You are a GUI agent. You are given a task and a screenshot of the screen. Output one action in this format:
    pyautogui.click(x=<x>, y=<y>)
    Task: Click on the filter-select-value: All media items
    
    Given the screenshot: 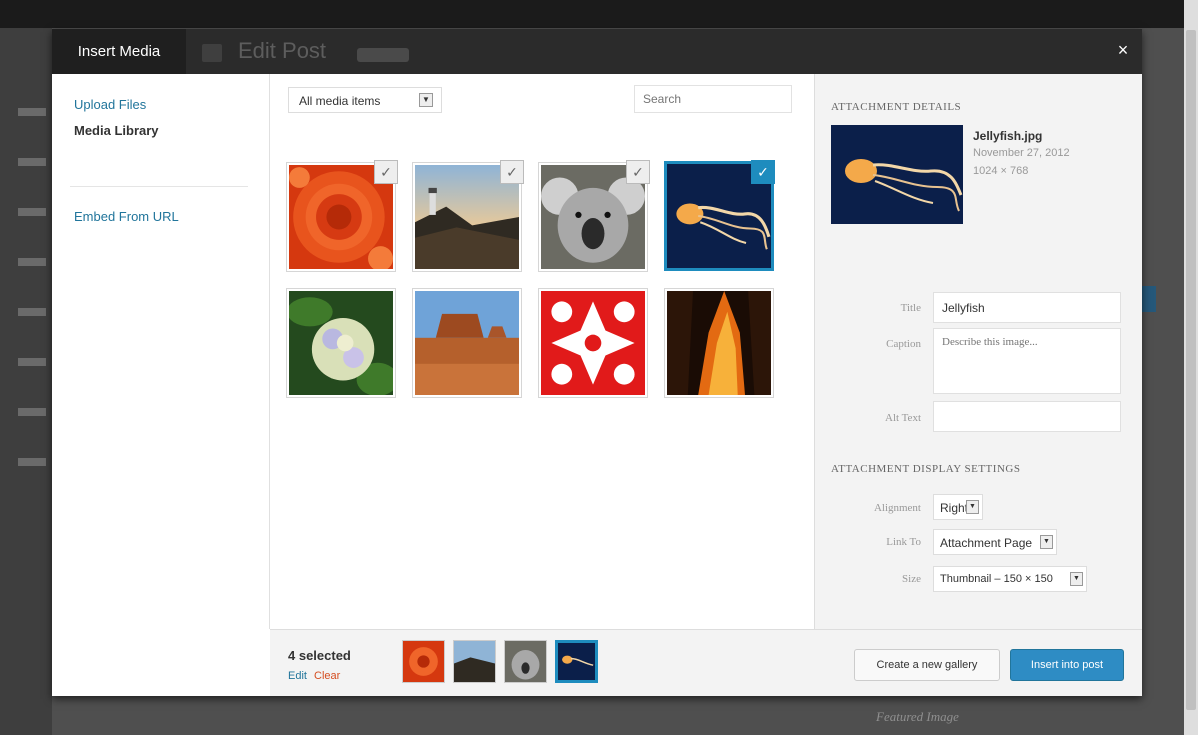 What is the action you would take?
    pyautogui.click(x=340, y=101)
    